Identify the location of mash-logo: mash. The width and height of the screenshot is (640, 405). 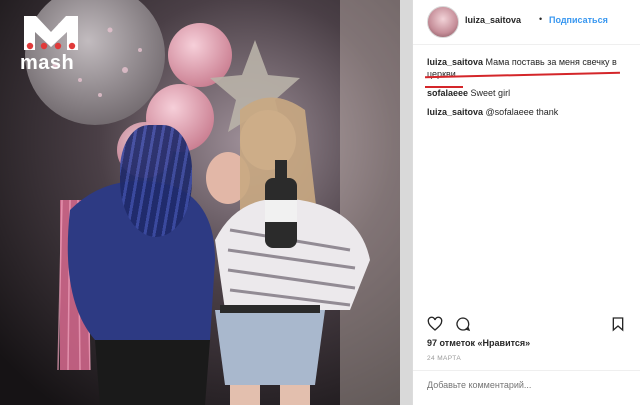
(51, 42).